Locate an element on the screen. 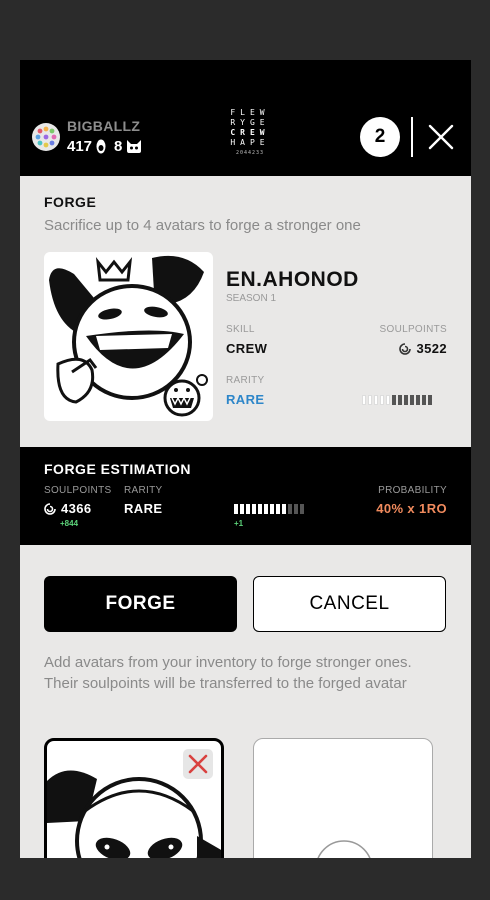 The width and height of the screenshot is (490, 900). close-icon is located at coordinates (441, 137).